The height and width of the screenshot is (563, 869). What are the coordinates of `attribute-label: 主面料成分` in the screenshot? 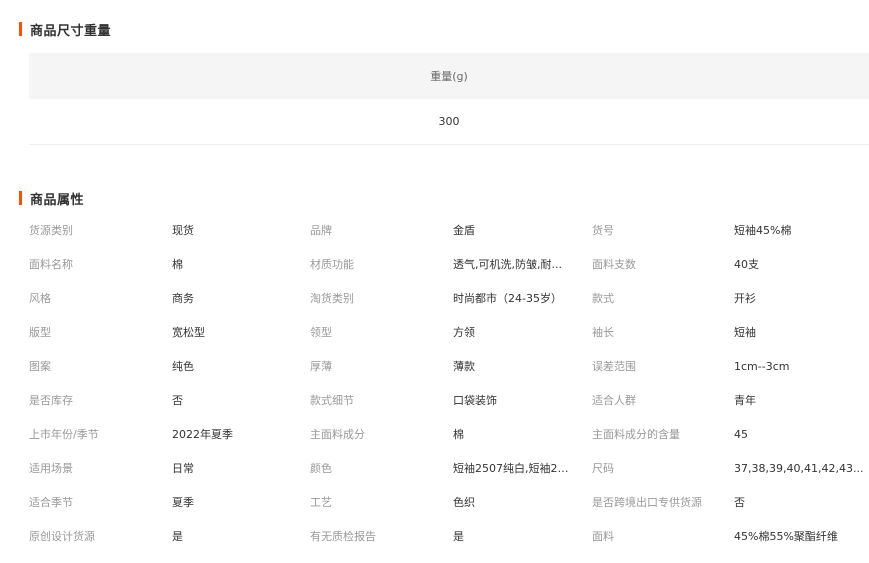 It's located at (337, 434).